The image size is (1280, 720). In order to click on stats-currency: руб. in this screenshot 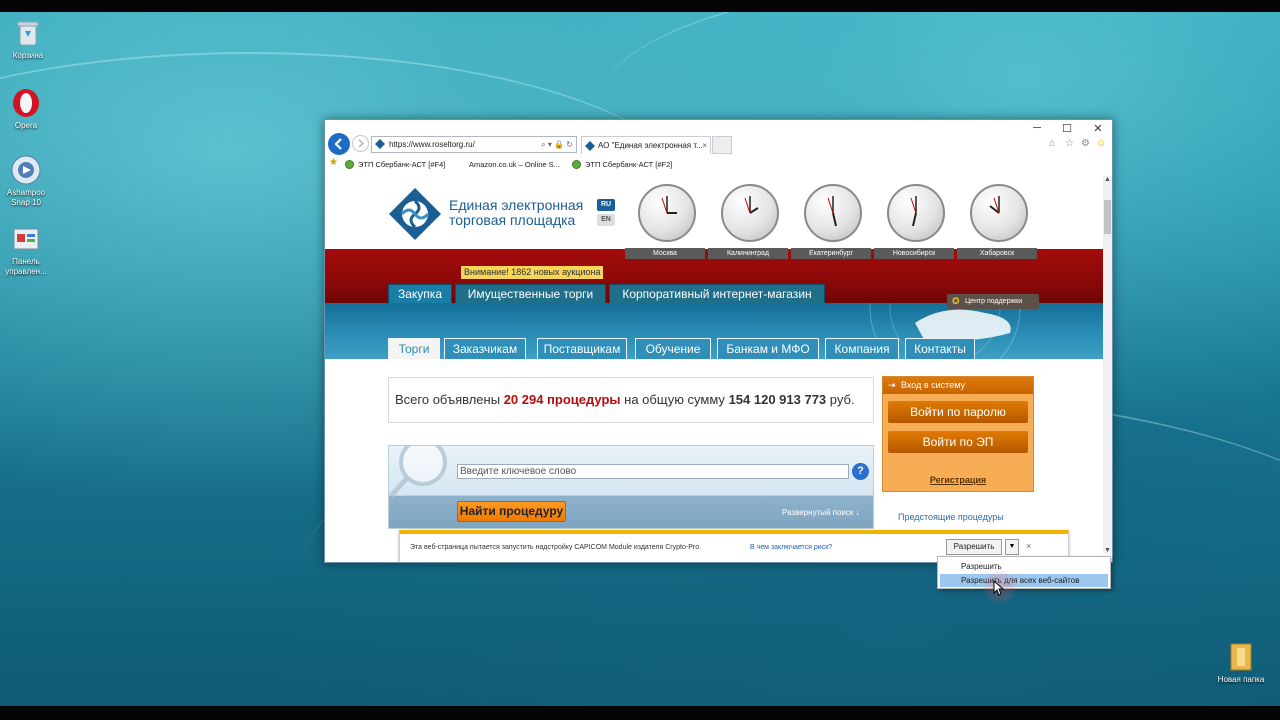, I will do `click(842, 399)`.